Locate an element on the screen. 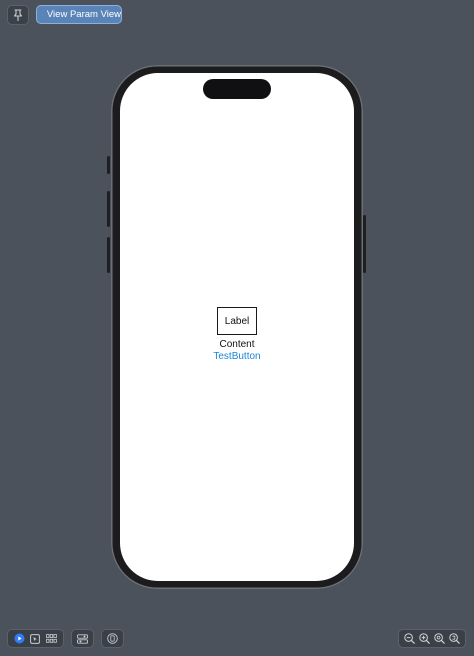 The height and width of the screenshot is (656, 474). selectable-mode-button is located at coordinates (35, 639).